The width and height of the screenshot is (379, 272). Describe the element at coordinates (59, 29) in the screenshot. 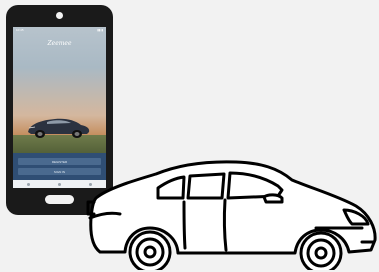

I see `status-bar: 10:45 ▮▮ ▮` at that location.